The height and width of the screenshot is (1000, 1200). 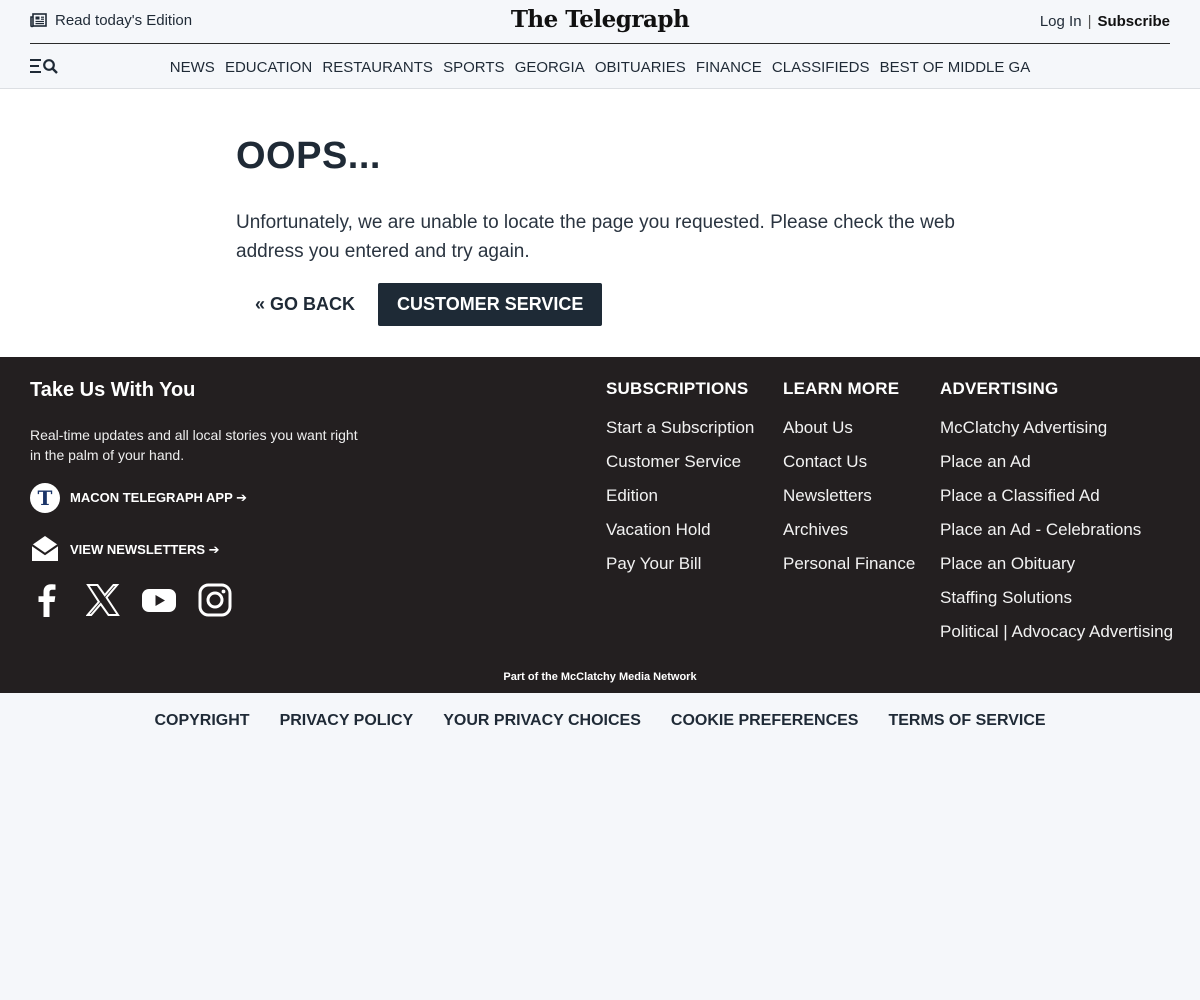 What do you see at coordinates (131, 602) in the screenshot?
I see `social-links` at bounding box center [131, 602].